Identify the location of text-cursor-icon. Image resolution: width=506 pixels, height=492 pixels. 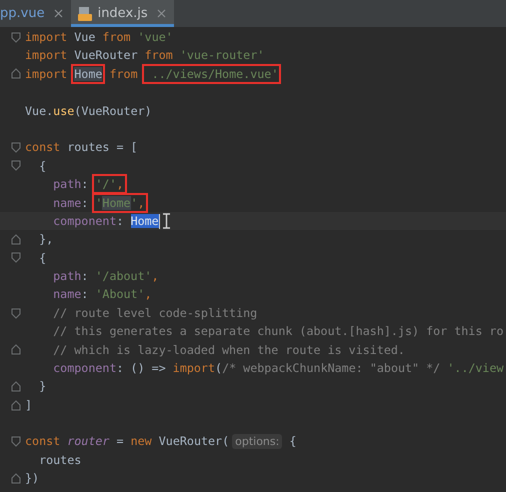
(166, 221).